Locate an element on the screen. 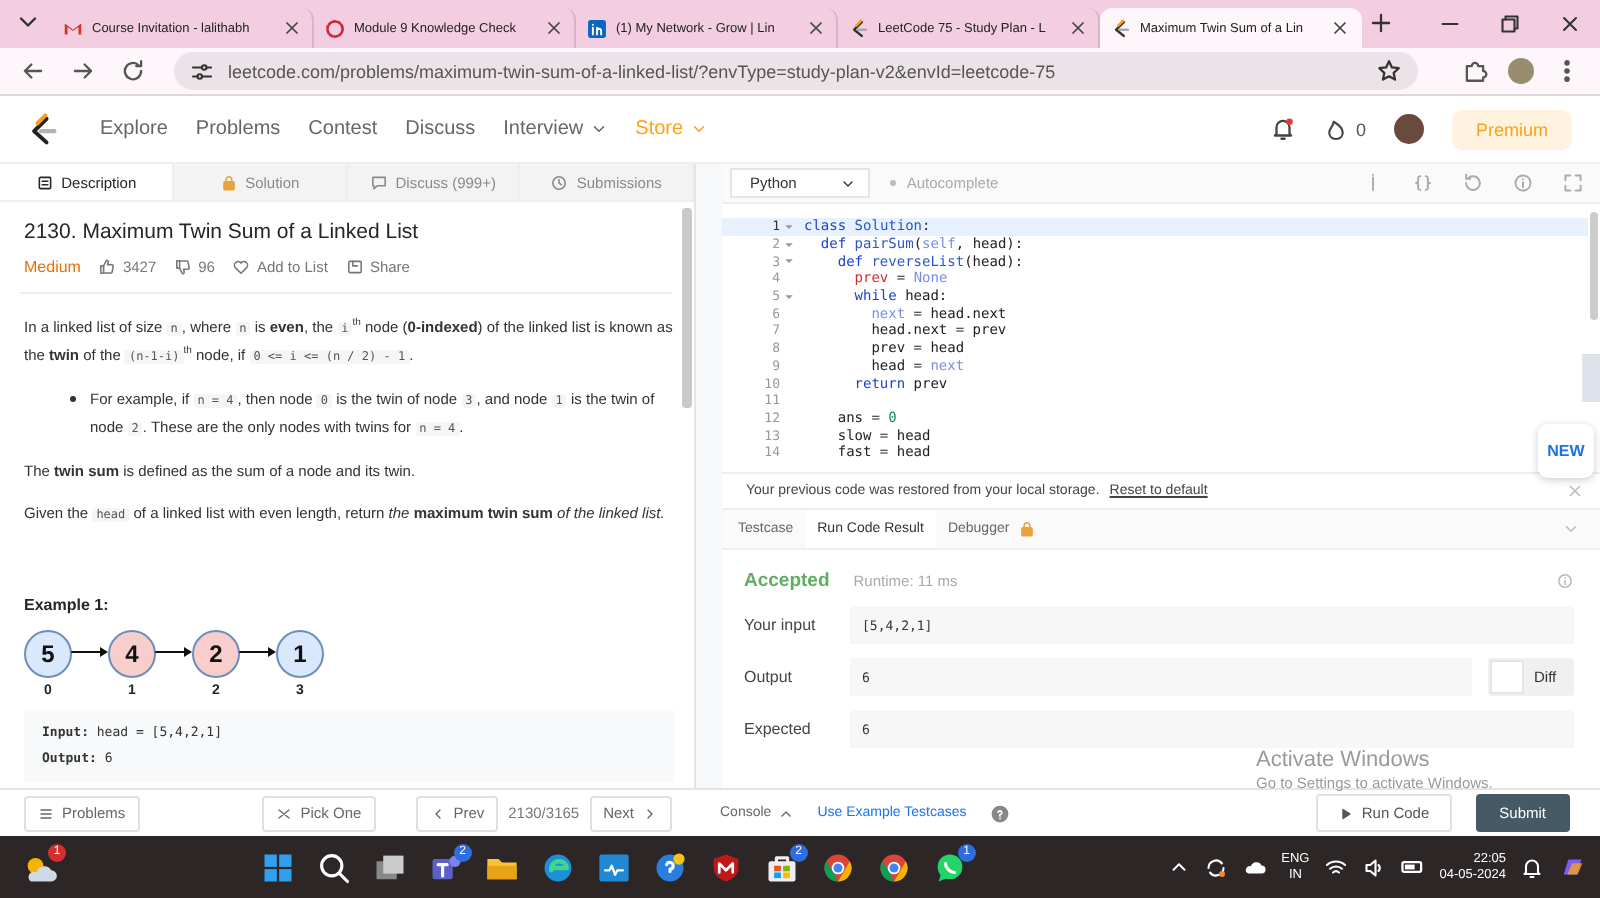  user-avatar is located at coordinates (1408, 129).